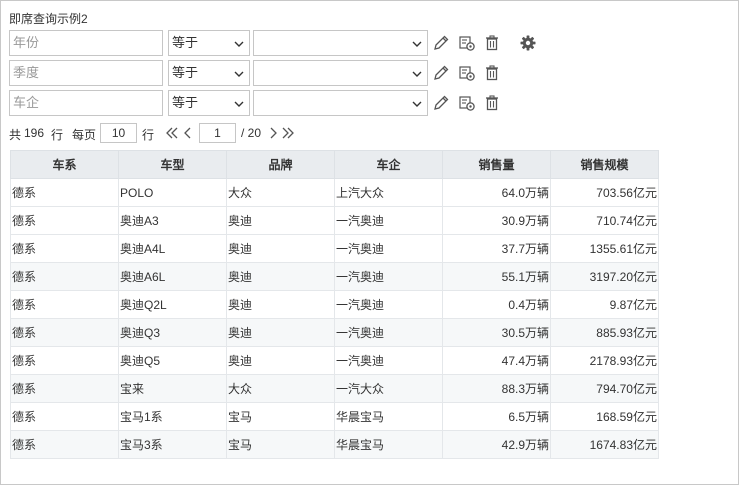 Image resolution: width=739 pixels, height=485 pixels. What do you see at coordinates (496, 388) in the screenshot?
I see `table-cell: 88.3万辆` at bounding box center [496, 388].